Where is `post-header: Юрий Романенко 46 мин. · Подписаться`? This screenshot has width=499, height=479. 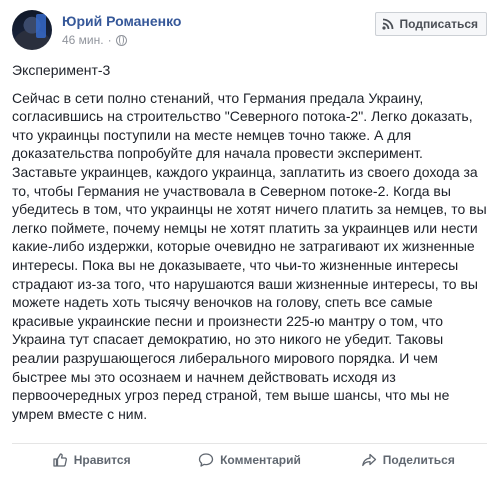
post-header: Юрий Романенко 46 мин. · Подписаться is located at coordinates (249, 30).